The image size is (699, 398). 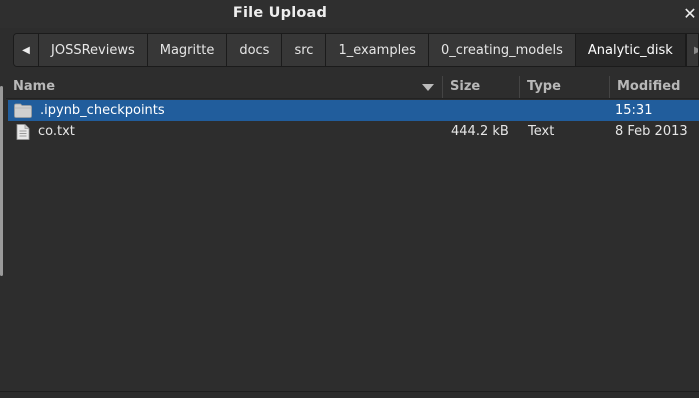 What do you see at coordinates (255, 50) in the screenshot?
I see `breadcrumb-docs: docs` at bounding box center [255, 50].